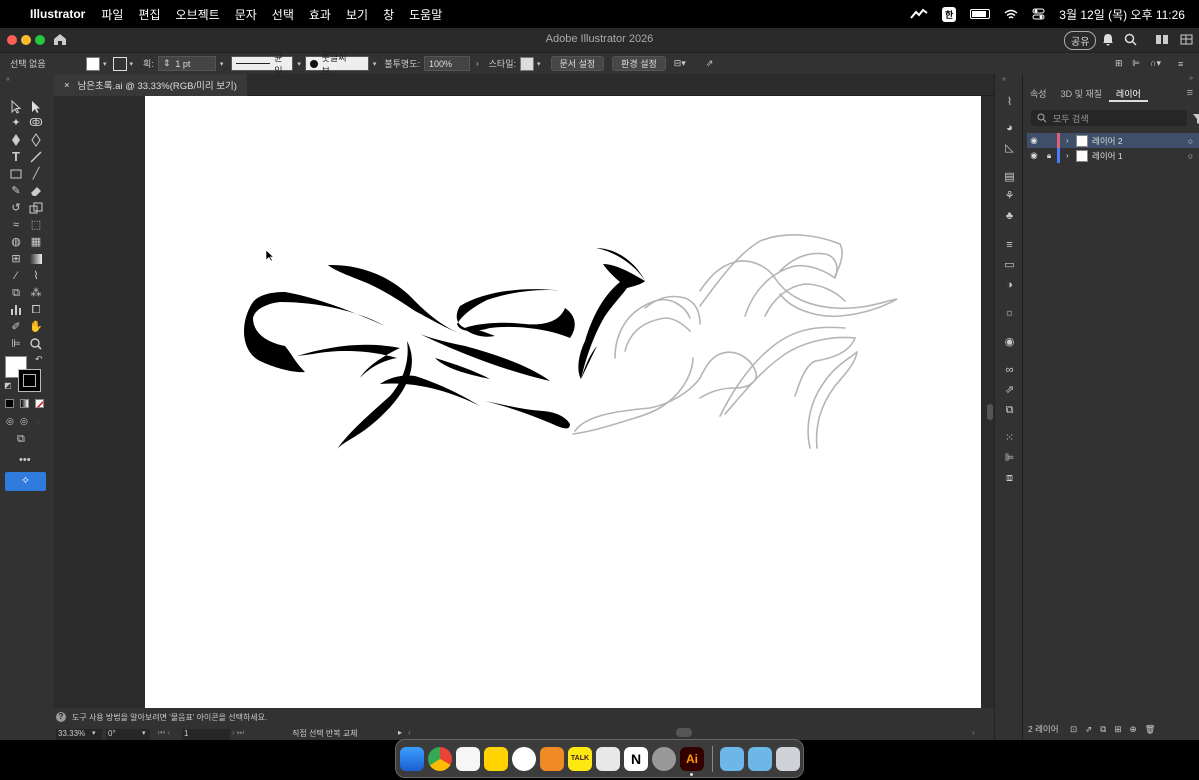 This screenshot has width=1199, height=780. What do you see at coordinates (36, 310) in the screenshot?
I see `artboard-tool-icon: ⧠` at bounding box center [36, 310].